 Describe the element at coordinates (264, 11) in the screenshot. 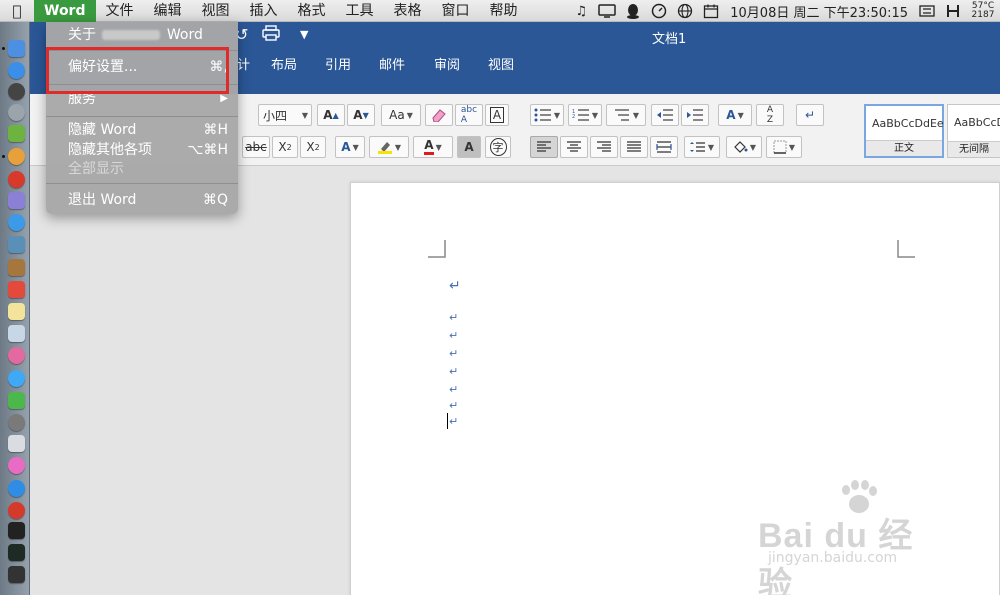

I see `menu-insert: 插入` at that location.